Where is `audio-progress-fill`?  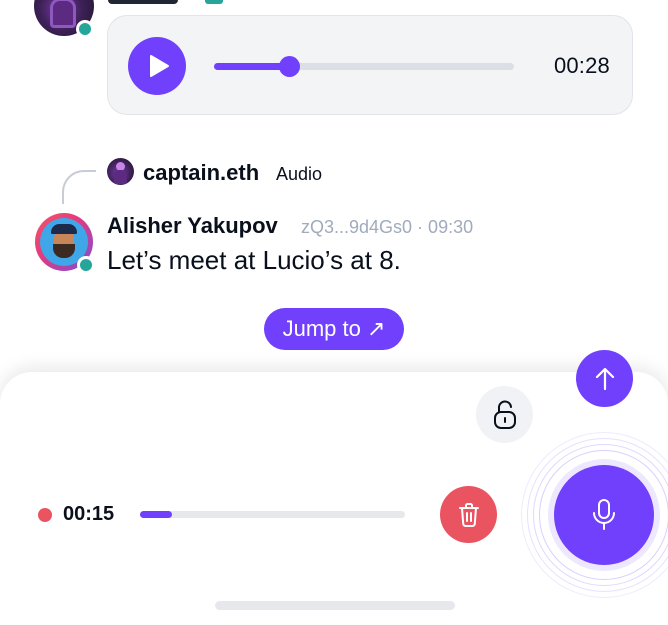 audio-progress-fill is located at coordinates (251, 66).